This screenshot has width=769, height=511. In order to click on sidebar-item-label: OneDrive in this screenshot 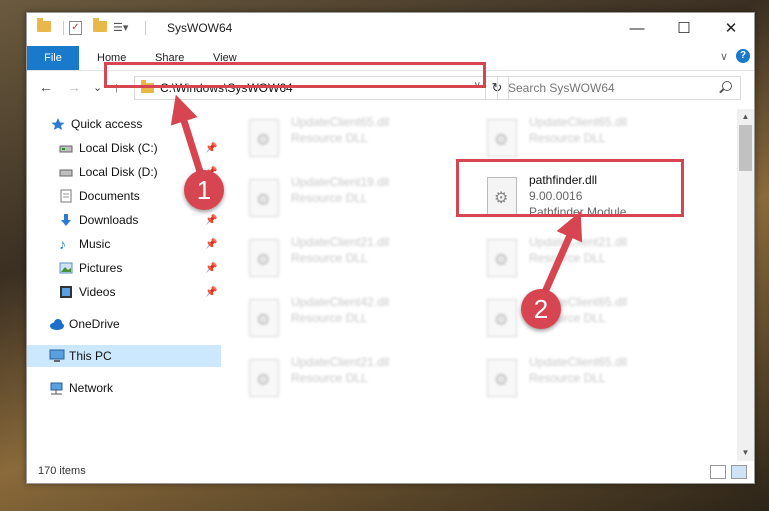, I will do `click(94, 324)`.